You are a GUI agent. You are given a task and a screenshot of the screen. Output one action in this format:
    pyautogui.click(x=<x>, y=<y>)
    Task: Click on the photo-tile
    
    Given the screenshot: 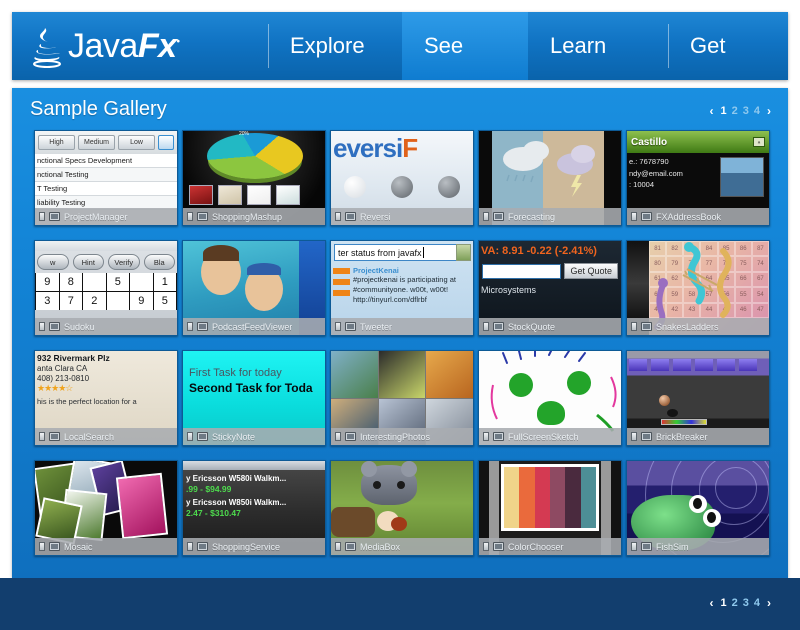 What is the action you would take?
    pyautogui.click(x=142, y=506)
    